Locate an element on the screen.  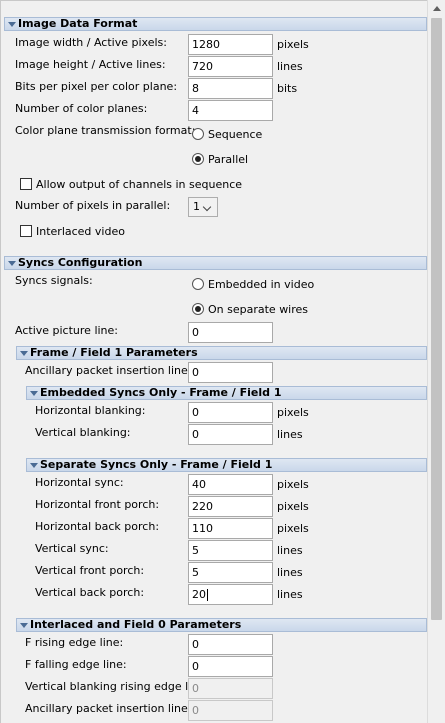
transmission-format-label: Color plane transmission format: is located at coordinates (105, 130).